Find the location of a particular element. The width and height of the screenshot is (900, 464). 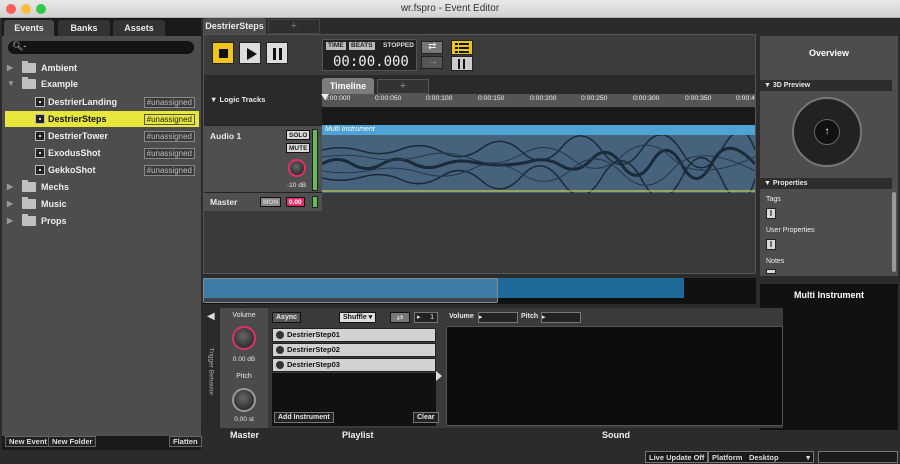

add-event-tab-button: + is located at coordinates (294, 26).